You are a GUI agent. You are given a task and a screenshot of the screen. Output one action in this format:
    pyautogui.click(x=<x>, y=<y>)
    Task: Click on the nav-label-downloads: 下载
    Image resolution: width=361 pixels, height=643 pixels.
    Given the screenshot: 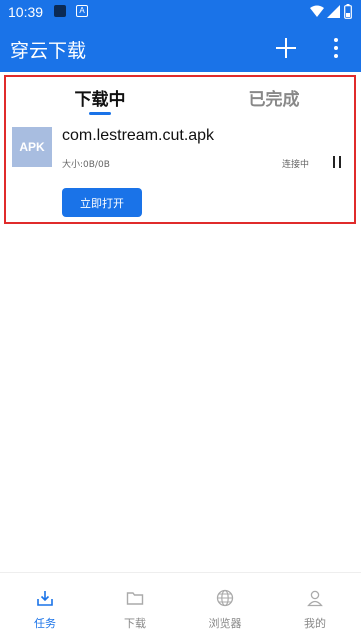 What is the action you would take?
    pyautogui.click(x=135, y=623)
    